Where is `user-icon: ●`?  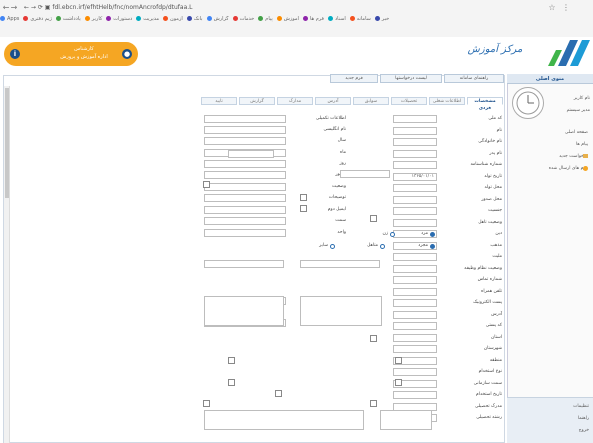 user-icon: ● is located at coordinates (127, 54).